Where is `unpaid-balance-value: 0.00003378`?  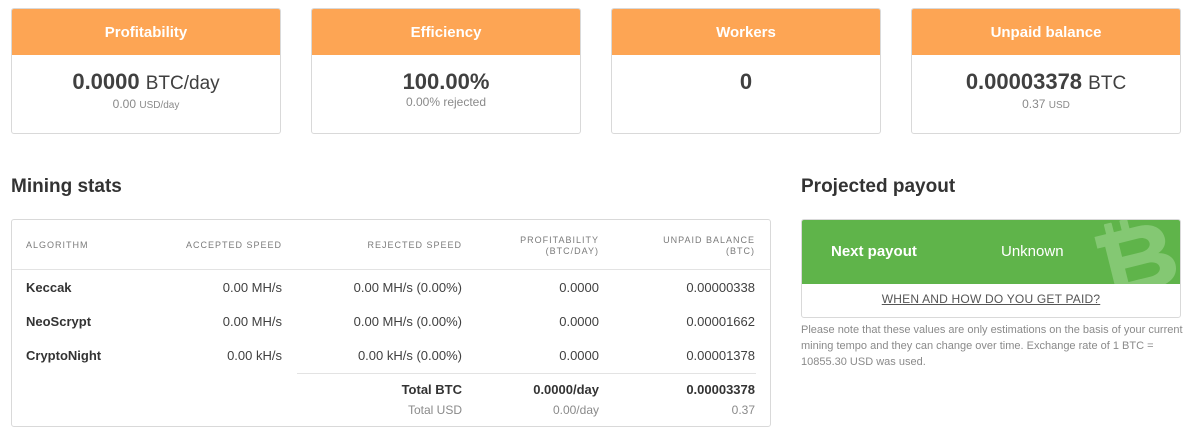
unpaid-balance-value: 0.00003378 is located at coordinates (1024, 81).